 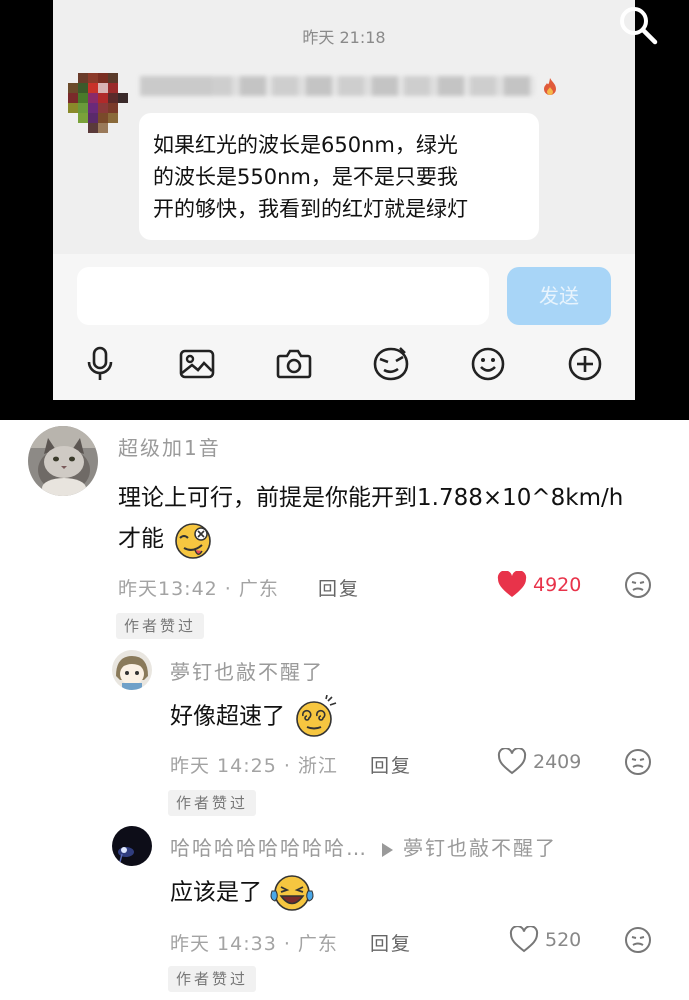 What do you see at coordinates (488, 364) in the screenshot?
I see `emoji-icon` at bounding box center [488, 364].